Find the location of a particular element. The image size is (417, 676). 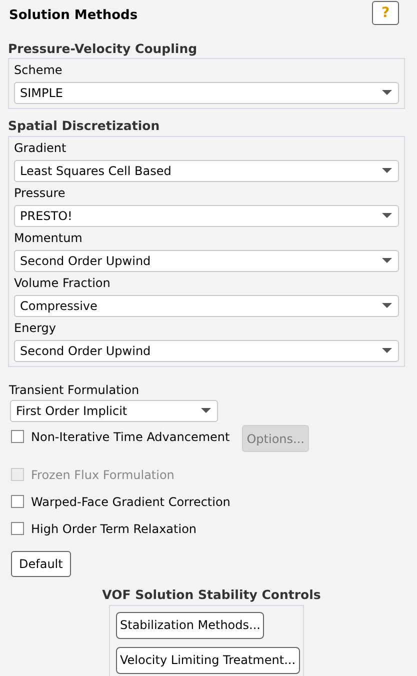

section-heading: Pressure-Velocity Coupling is located at coordinates (103, 49).